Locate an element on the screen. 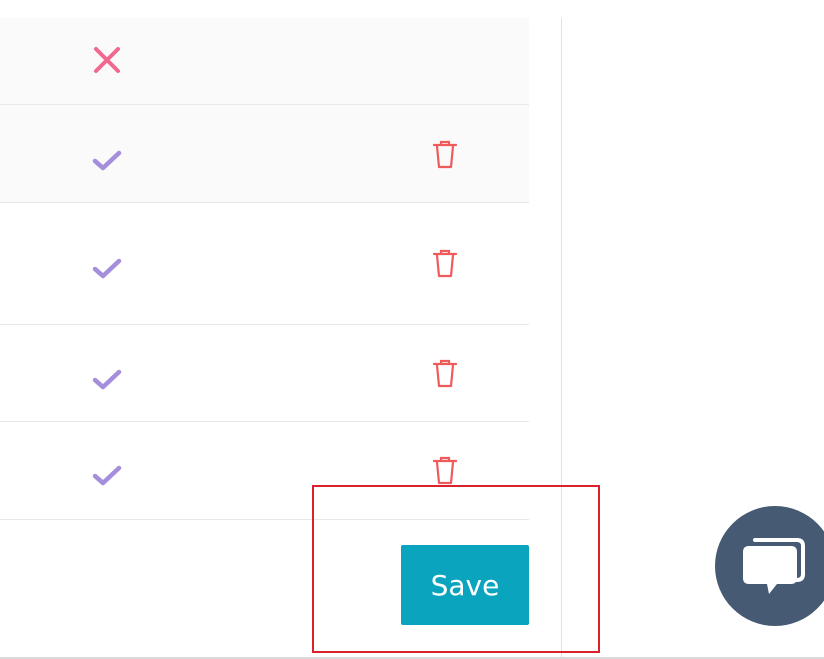 The image size is (824, 659). panel-divider is located at coordinates (561, 338).